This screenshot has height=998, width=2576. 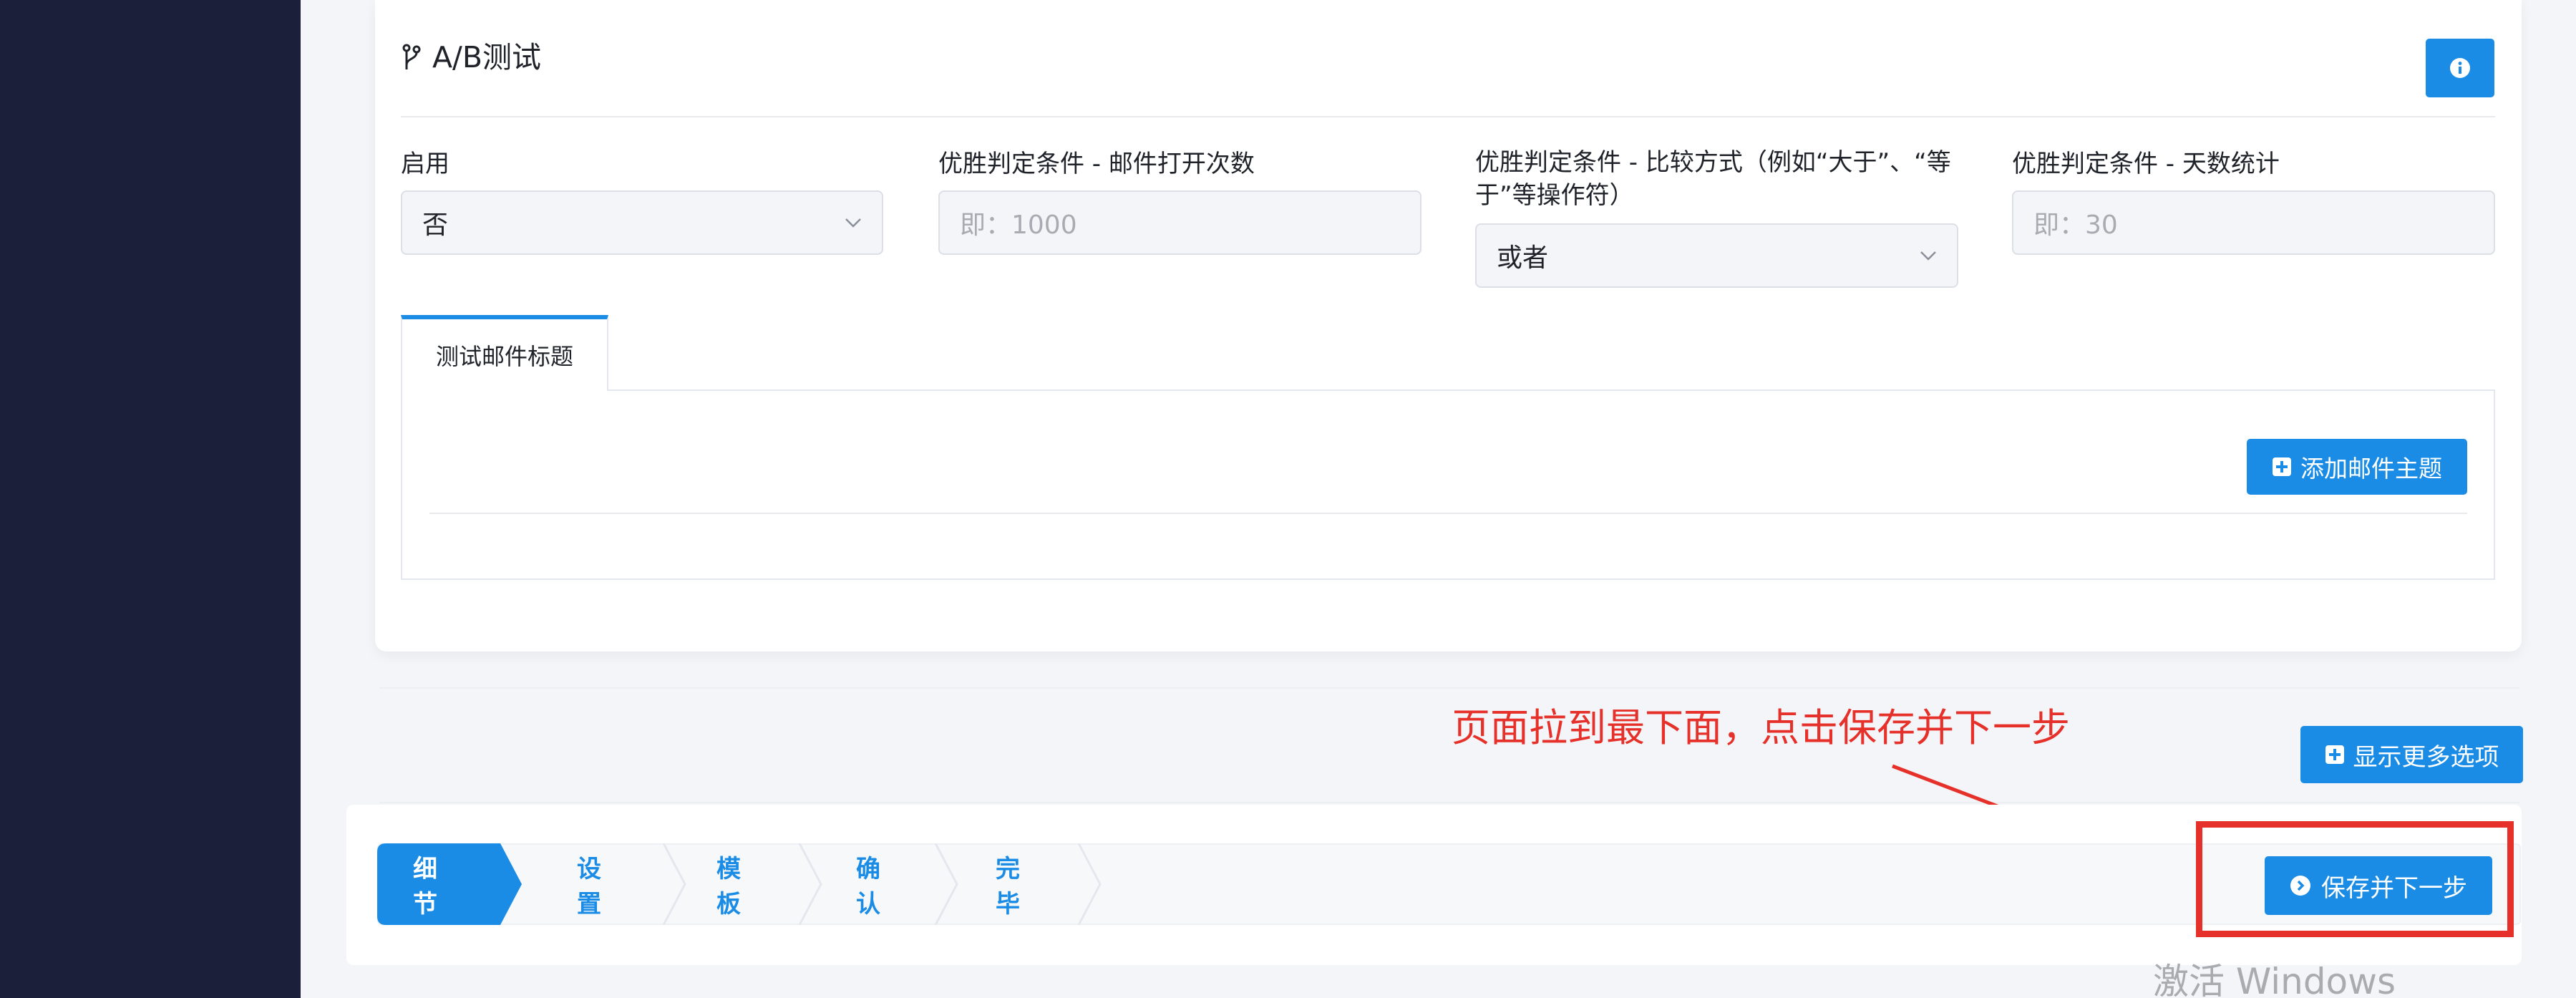 What do you see at coordinates (1448, 513) in the screenshot?
I see `panel-divider` at bounding box center [1448, 513].